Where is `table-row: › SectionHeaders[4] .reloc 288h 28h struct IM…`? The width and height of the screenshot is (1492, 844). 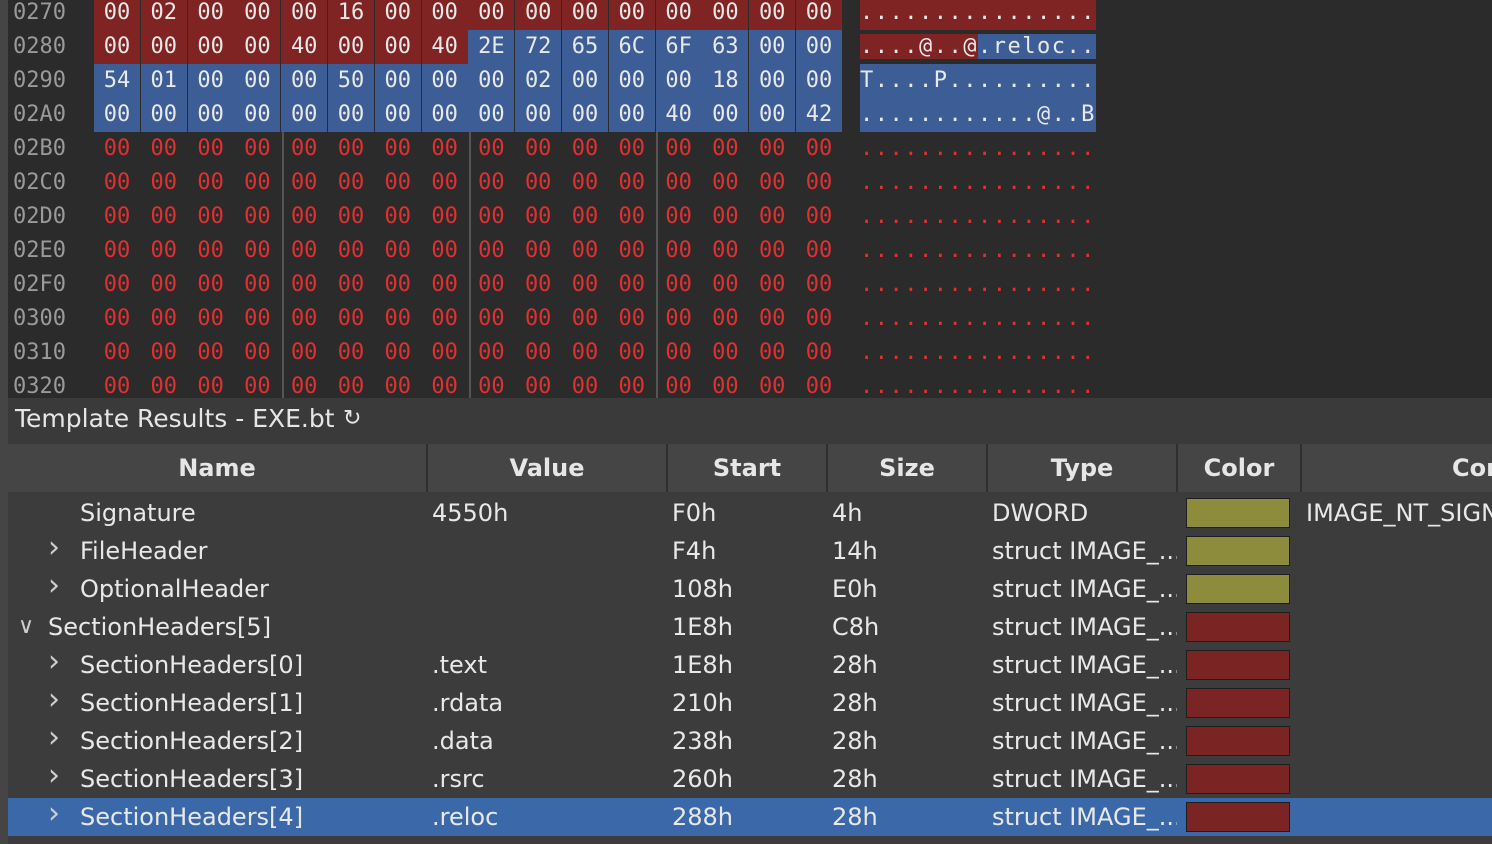 table-row: › SectionHeaders[4] .reloc 288h 28h struct IM… is located at coordinates (750, 816).